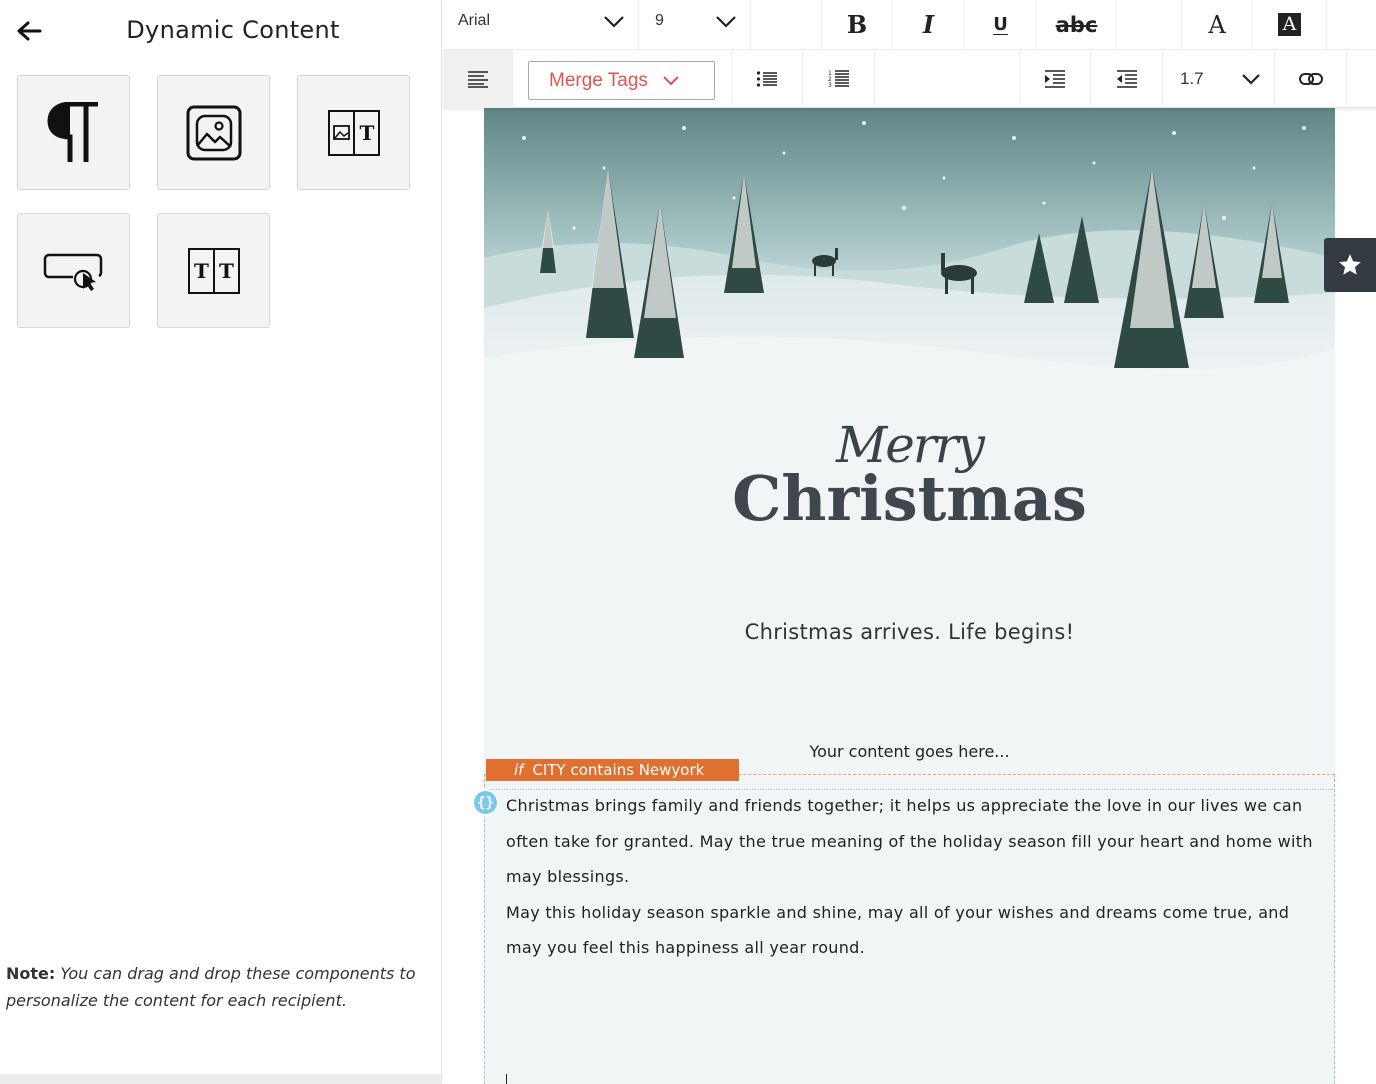  I want to click on font-family-select: Arial, so click(541, 24).